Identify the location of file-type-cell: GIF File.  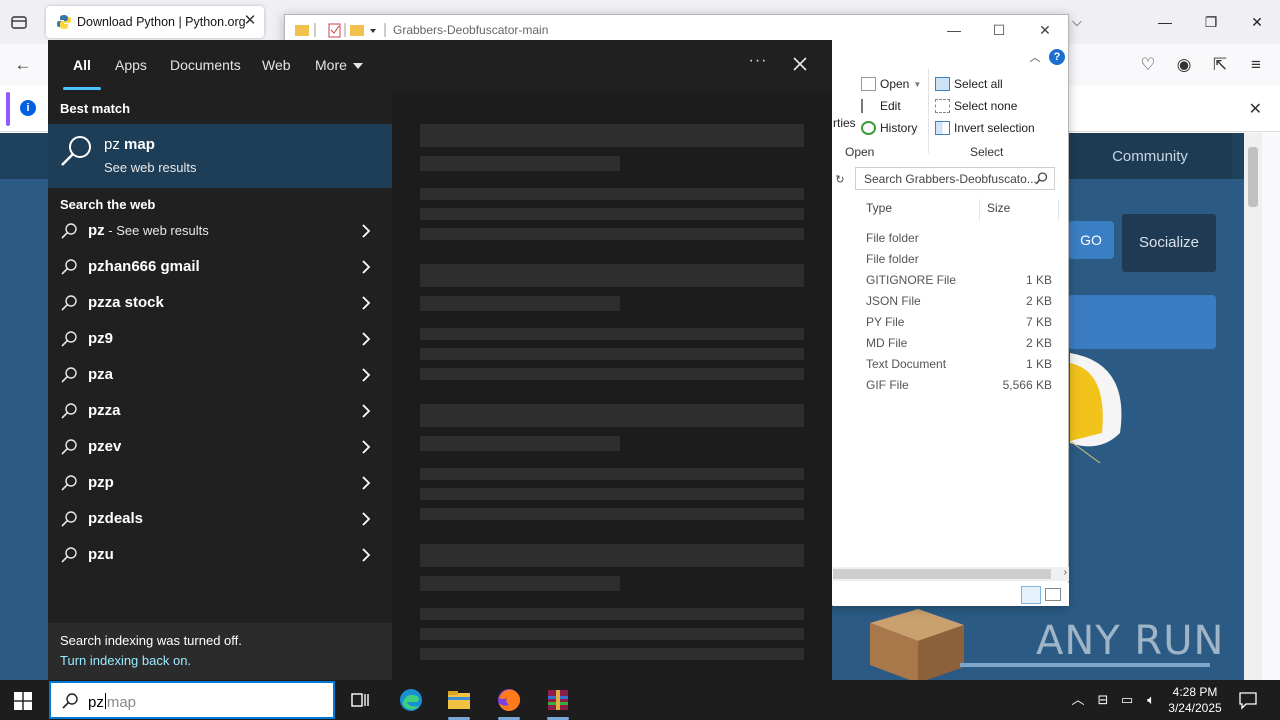
(887, 385).